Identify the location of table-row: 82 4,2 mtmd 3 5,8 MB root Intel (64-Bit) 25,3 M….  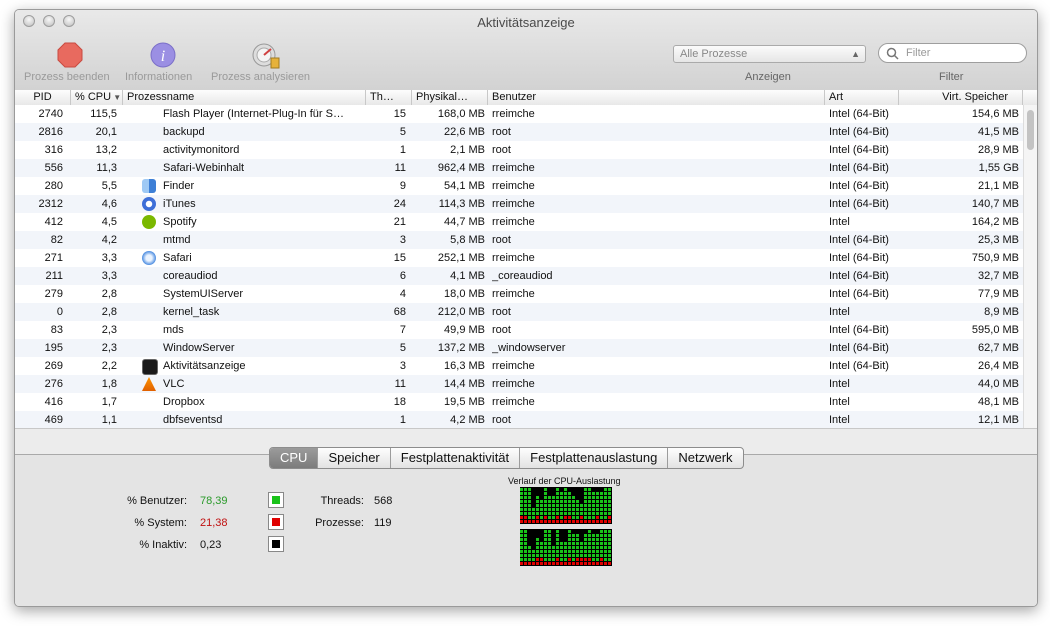
(519, 240).